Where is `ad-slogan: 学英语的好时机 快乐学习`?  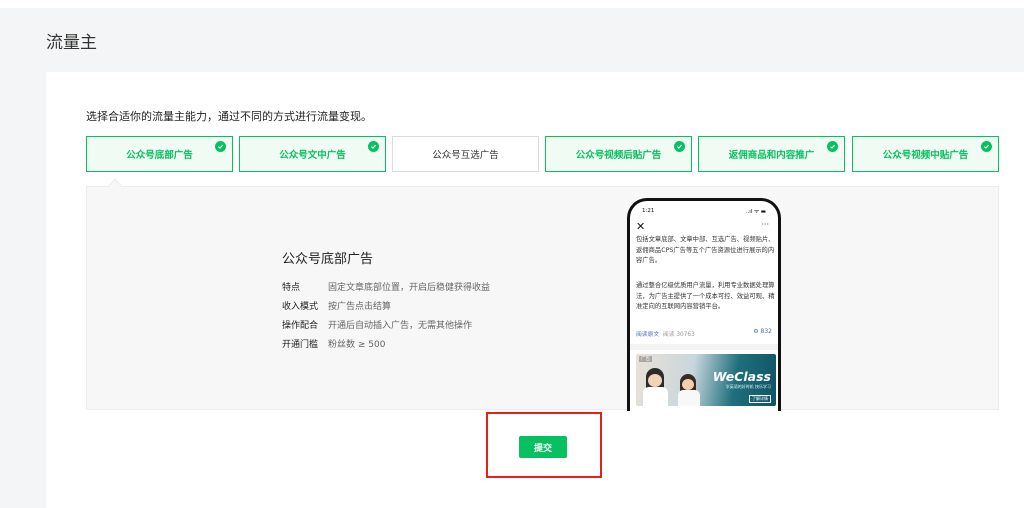
ad-slogan: 学英语的好时机 快乐学习 is located at coordinates (748, 386).